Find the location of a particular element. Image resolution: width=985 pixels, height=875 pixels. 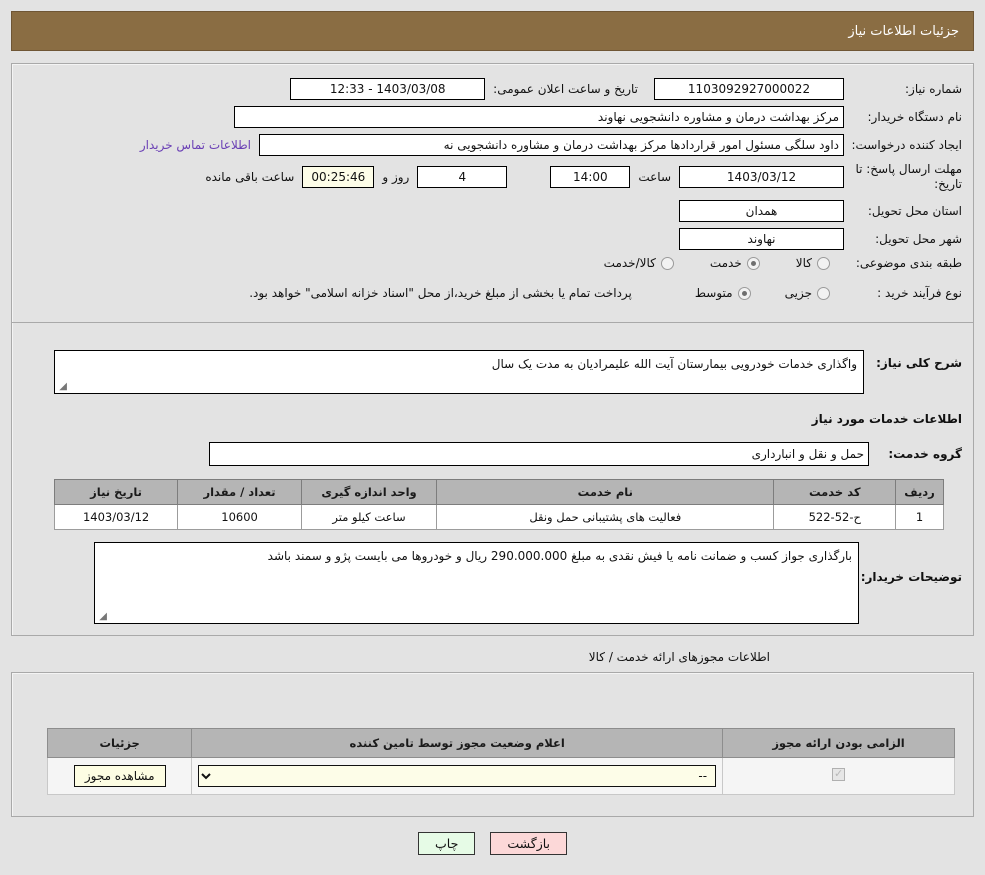

view-permit-button: مشاهده مجوز is located at coordinates (119, 776).